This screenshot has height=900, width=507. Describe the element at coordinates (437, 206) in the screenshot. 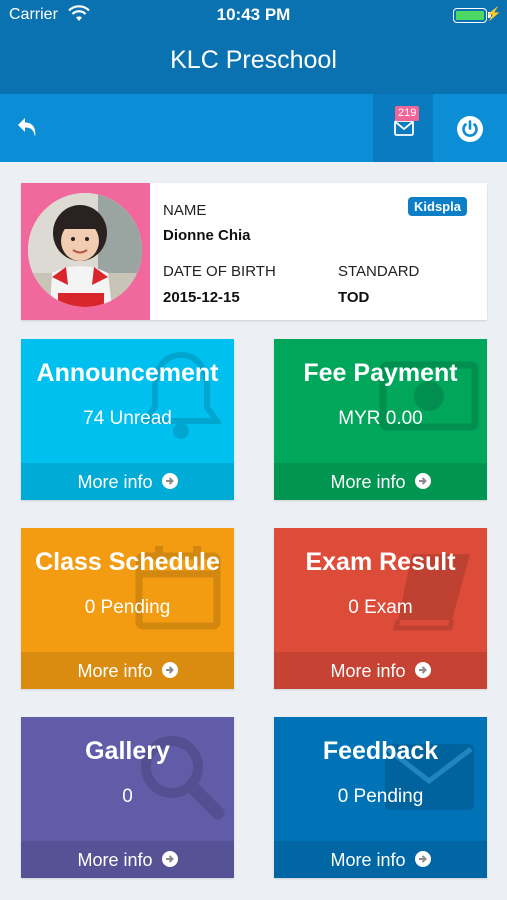

I see `school-badge: Kidspla` at that location.